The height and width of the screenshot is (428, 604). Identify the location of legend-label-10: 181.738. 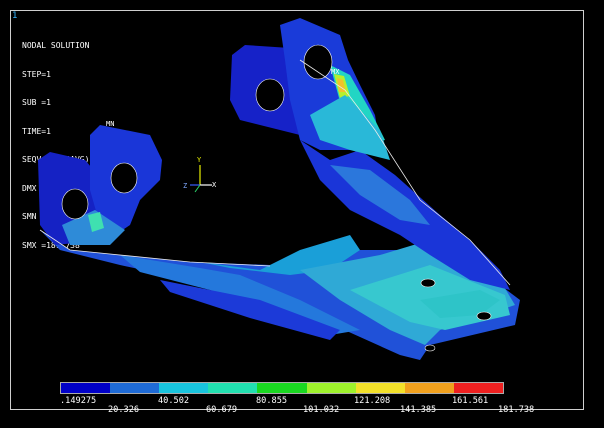
(516, 410).